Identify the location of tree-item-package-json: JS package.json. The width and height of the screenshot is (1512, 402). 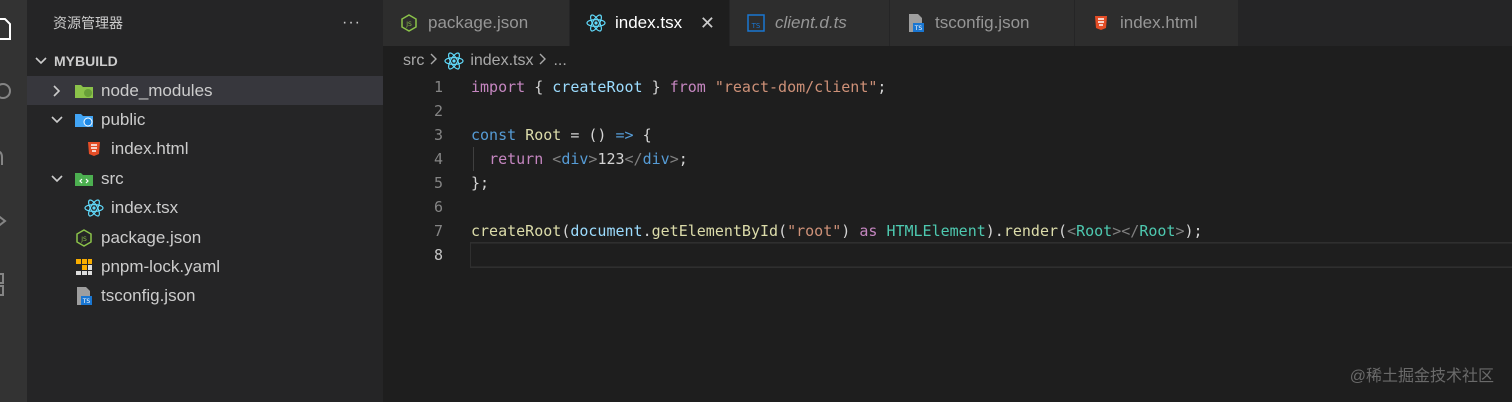
(205, 237).